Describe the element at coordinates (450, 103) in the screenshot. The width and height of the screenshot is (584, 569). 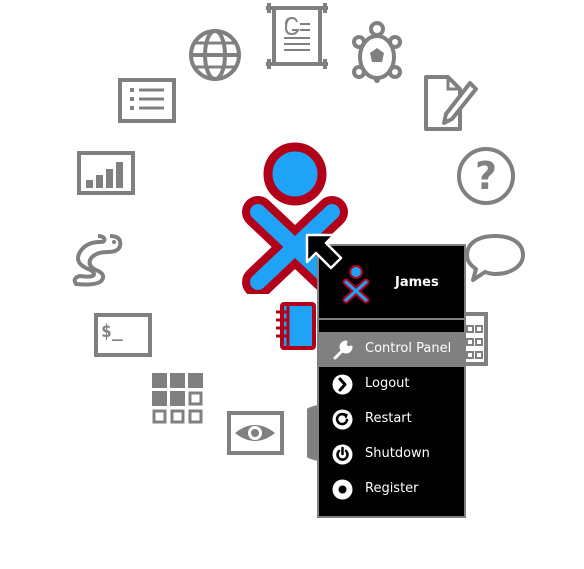
I see `pencil-note-icon` at that location.